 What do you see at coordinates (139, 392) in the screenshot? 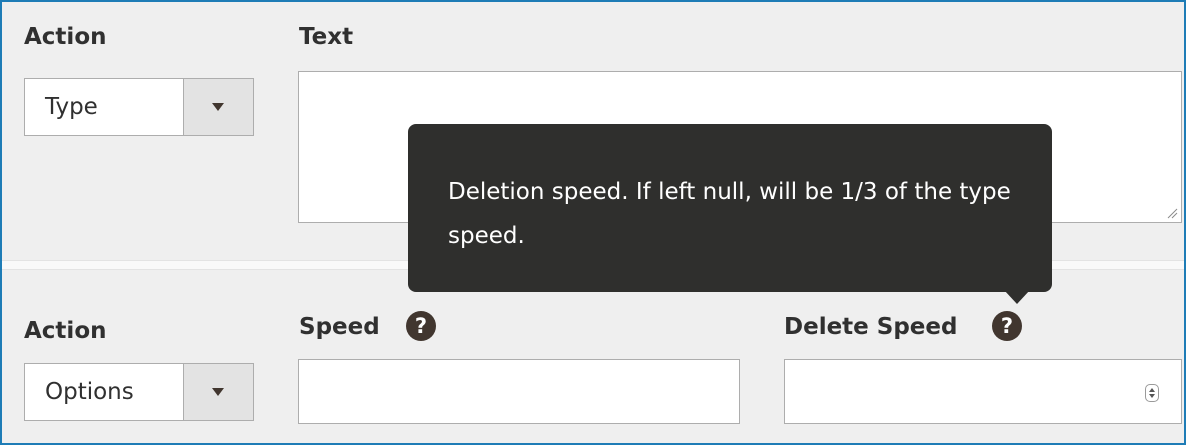
I see `action-select: Options` at bounding box center [139, 392].